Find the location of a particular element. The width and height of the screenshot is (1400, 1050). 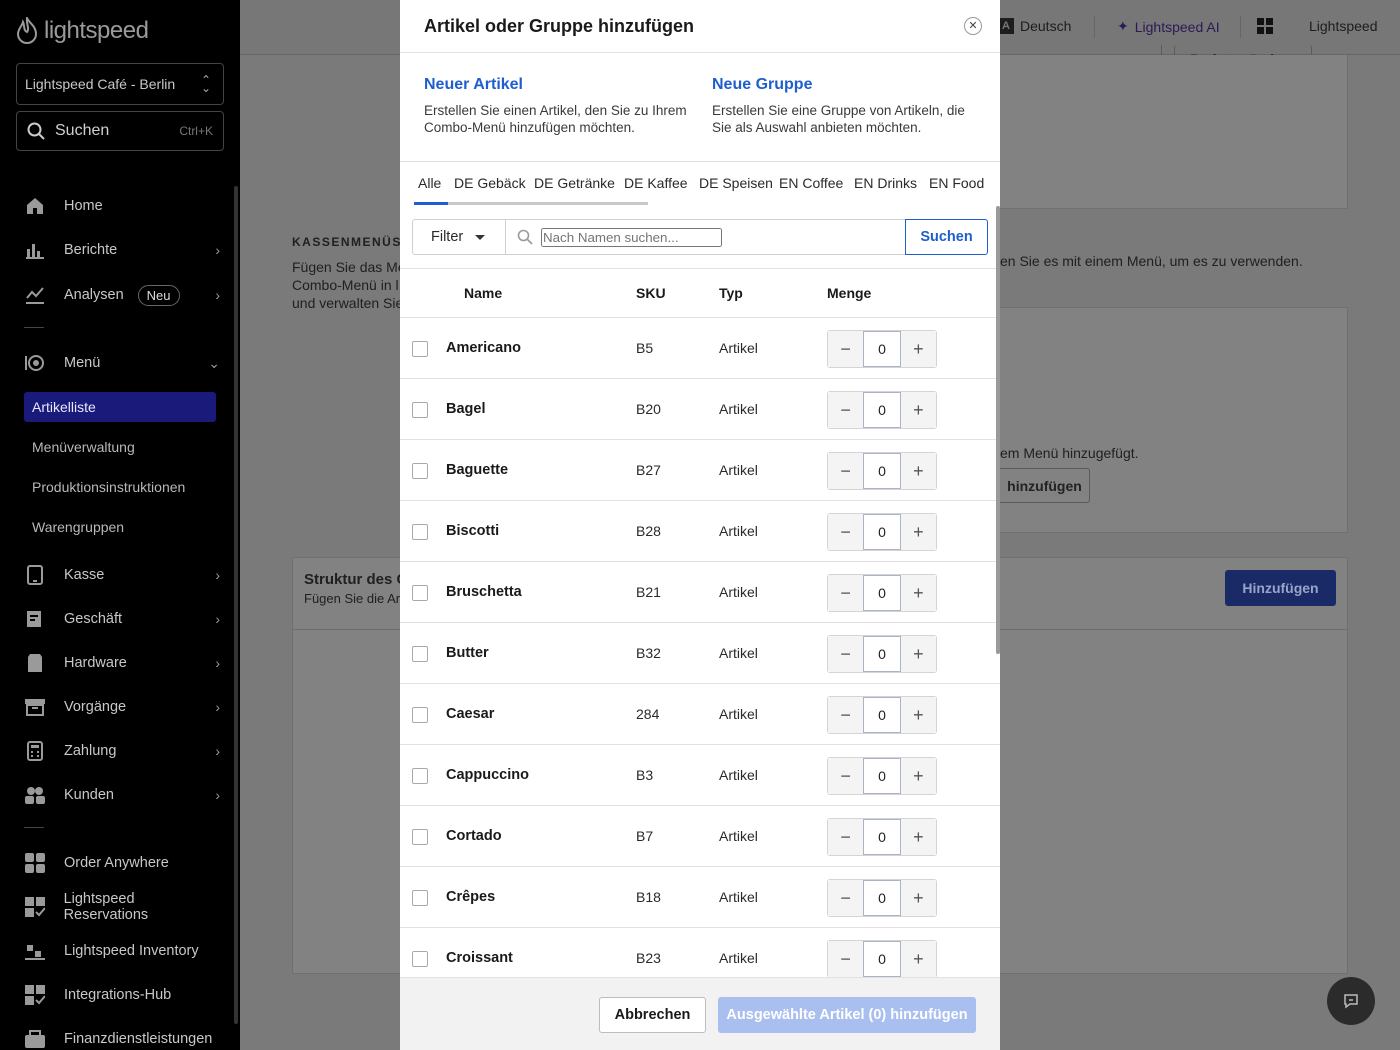

tab-en-coffee: EN Coffee is located at coordinates (811, 183).